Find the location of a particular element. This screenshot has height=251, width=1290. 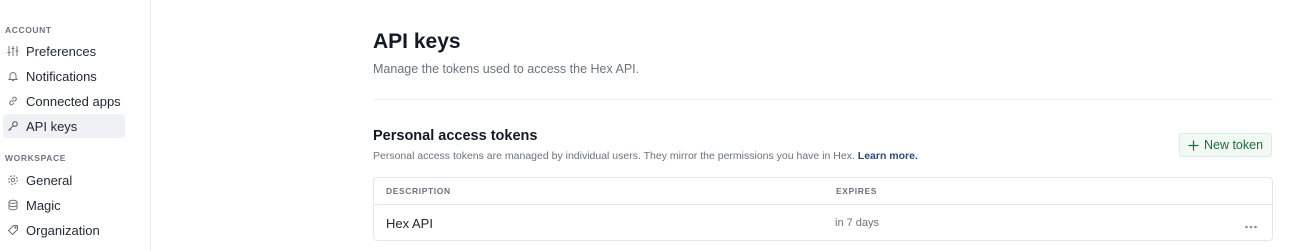

database-icon is located at coordinates (13, 205).